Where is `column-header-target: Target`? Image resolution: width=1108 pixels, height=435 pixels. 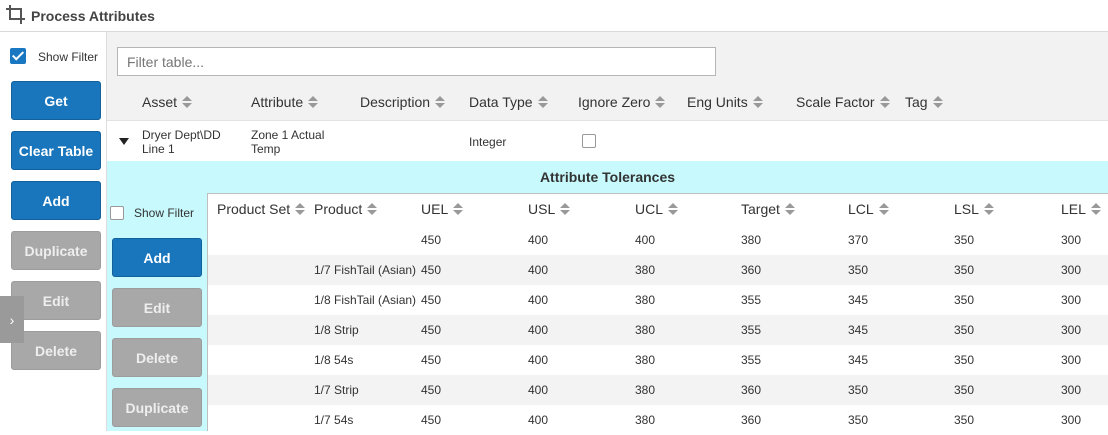
column-header-target: Target is located at coordinates (768, 209).